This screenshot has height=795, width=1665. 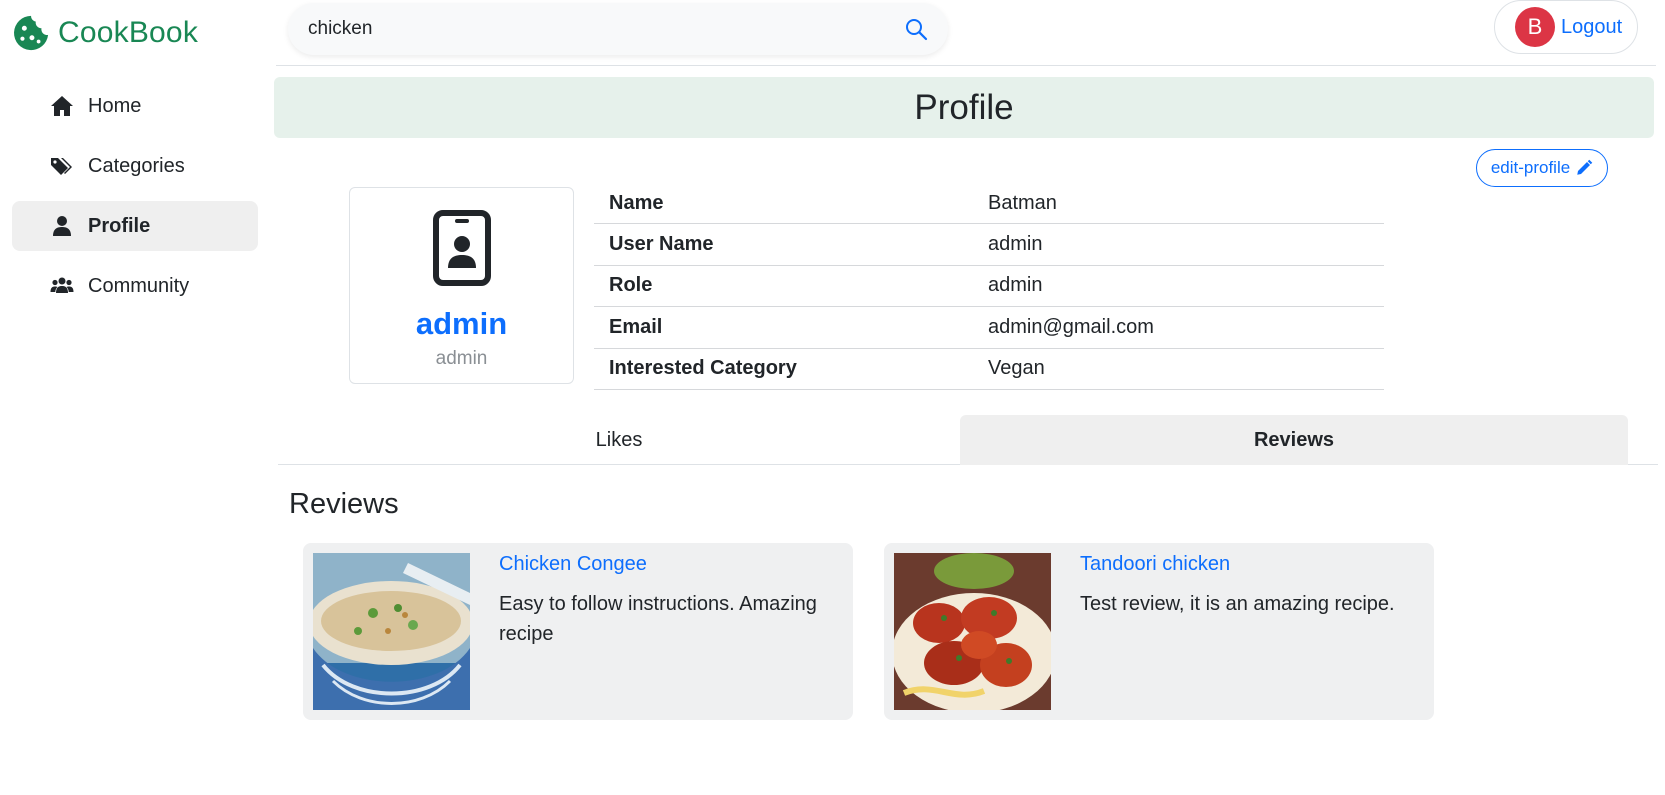 What do you see at coordinates (62, 226) in the screenshot?
I see `user-icon` at bounding box center [62, 226].